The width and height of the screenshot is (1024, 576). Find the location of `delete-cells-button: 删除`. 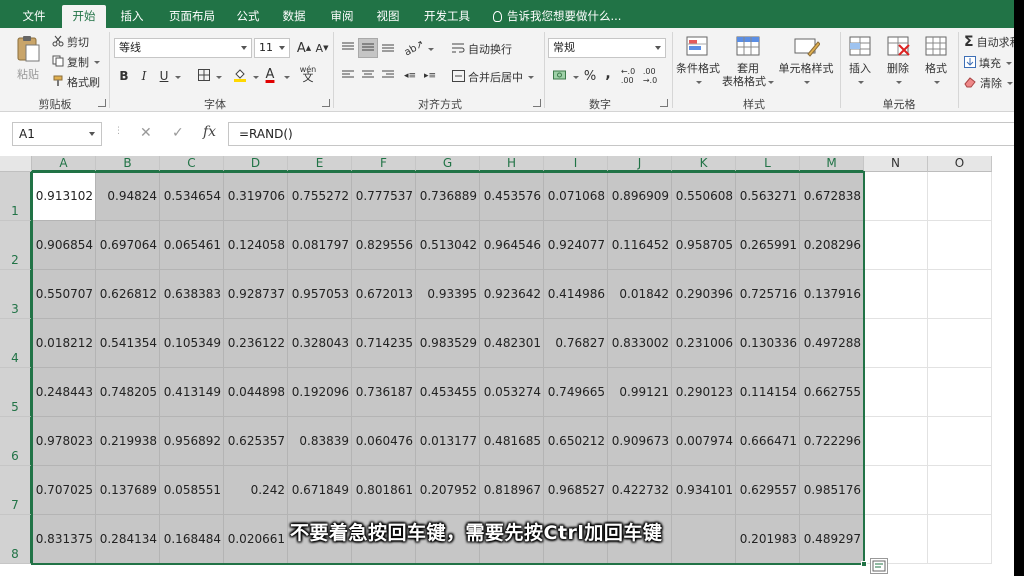

delete-cells-button: 删除 is located at coordinates (898, 61).